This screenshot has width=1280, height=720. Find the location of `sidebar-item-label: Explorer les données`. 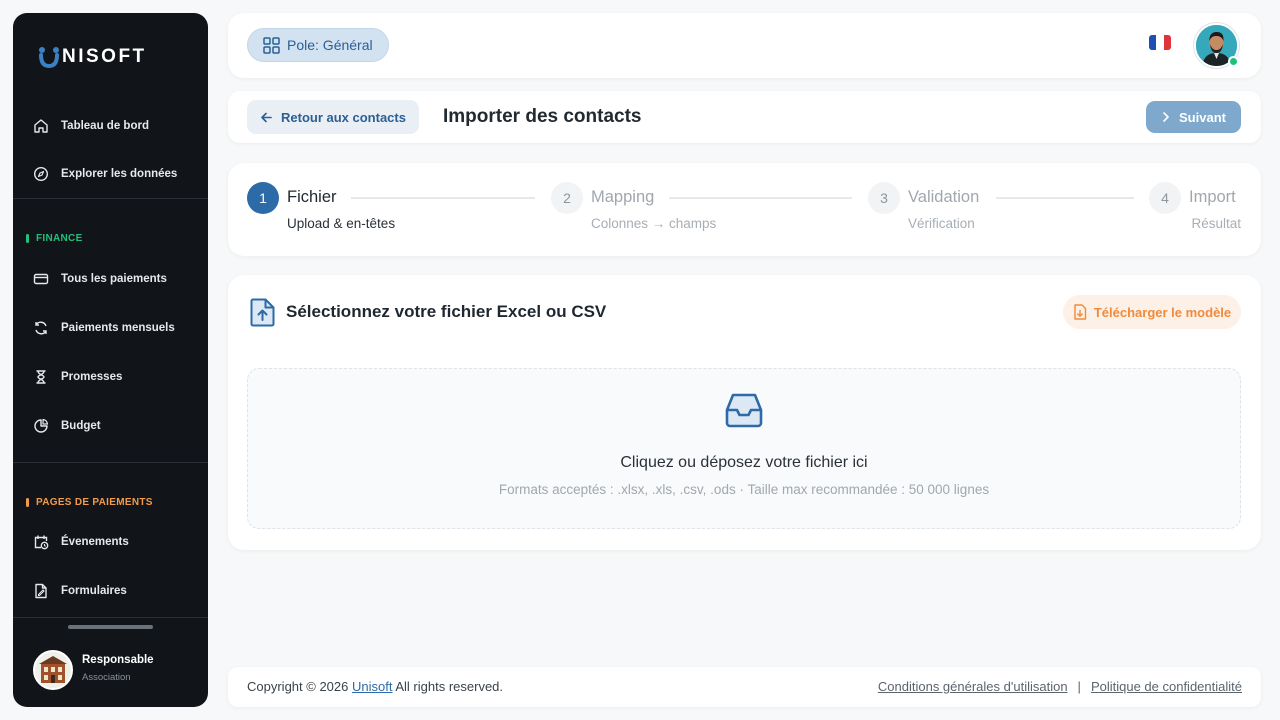

sidebar-item-label: Explorer les données is located at coordinates (119, 174).